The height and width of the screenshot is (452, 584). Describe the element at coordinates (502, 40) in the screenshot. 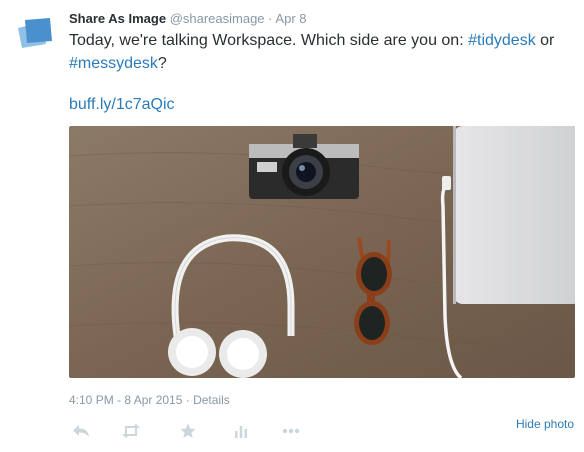

I see `hashtag-tidydesk-link: #tidydesk` at that location.